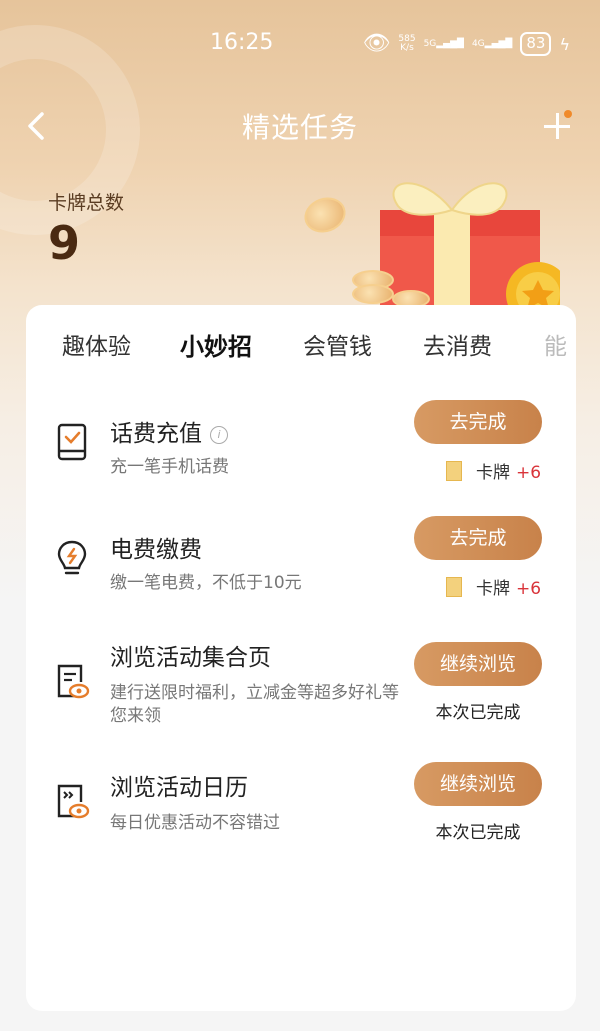  I want to click on card-total-count: 9, so click(64, 243).